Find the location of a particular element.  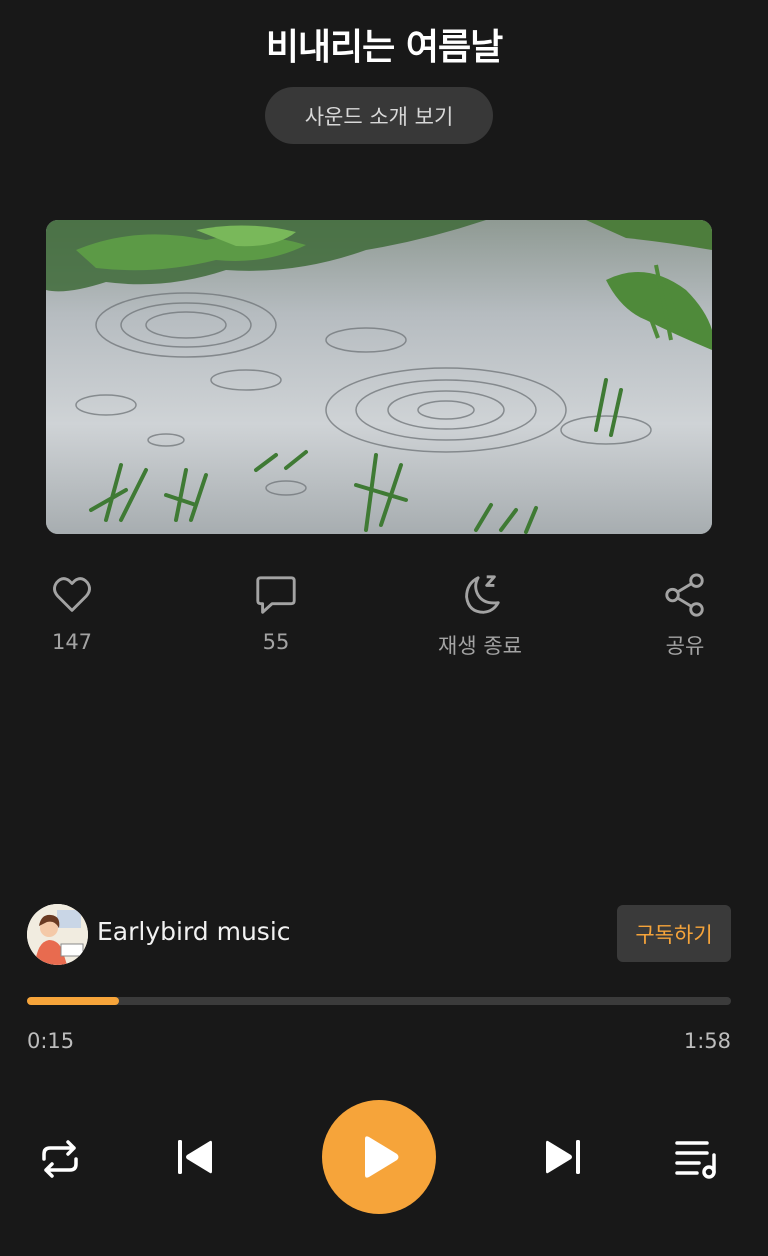

heart-icon is located at coordinates (72, 595).